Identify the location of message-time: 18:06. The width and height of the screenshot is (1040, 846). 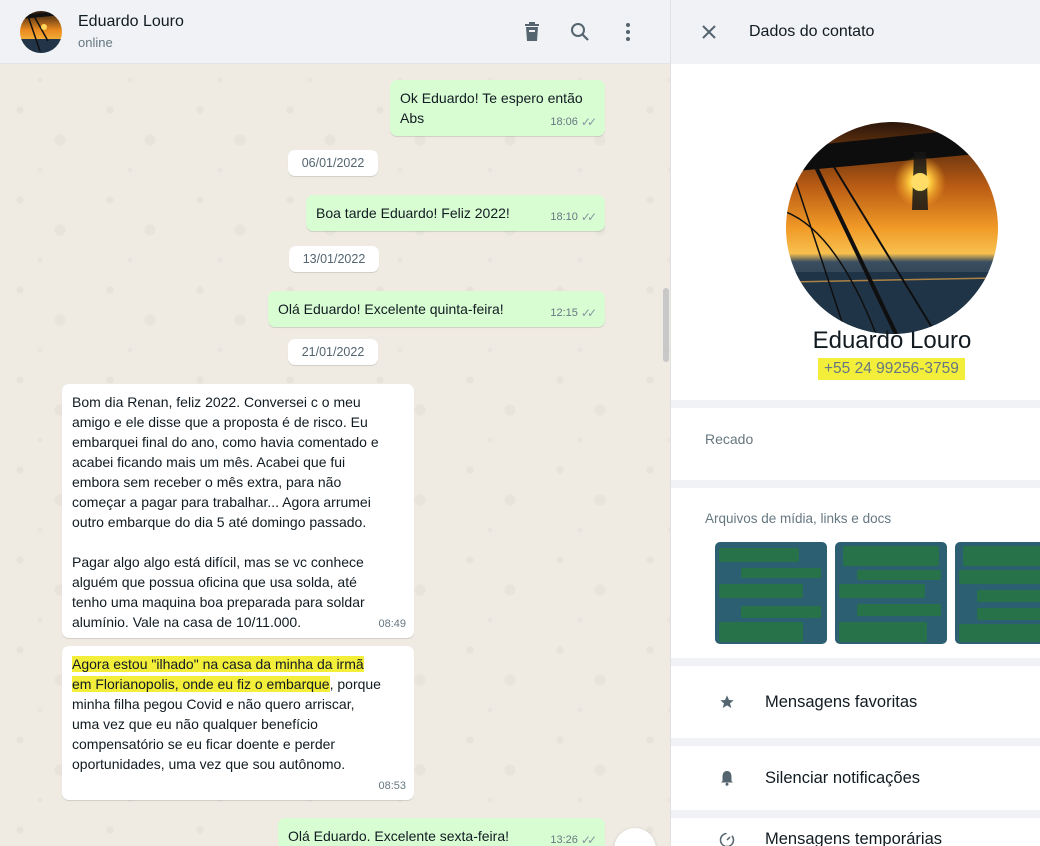
(564, 122).